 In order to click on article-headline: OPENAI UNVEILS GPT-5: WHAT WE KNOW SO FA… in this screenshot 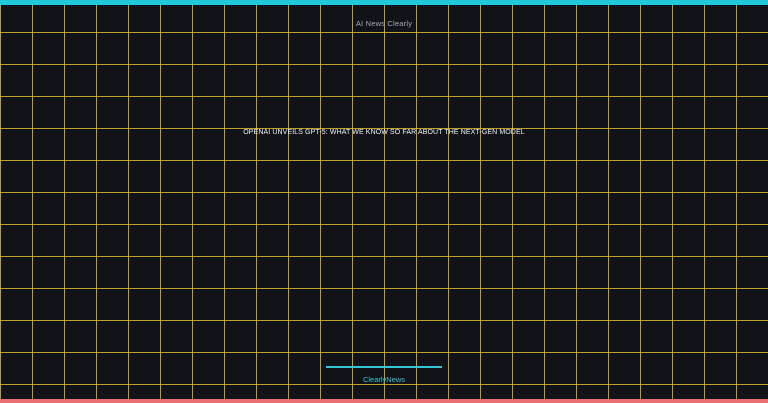, I will do `click(384, 132)`.